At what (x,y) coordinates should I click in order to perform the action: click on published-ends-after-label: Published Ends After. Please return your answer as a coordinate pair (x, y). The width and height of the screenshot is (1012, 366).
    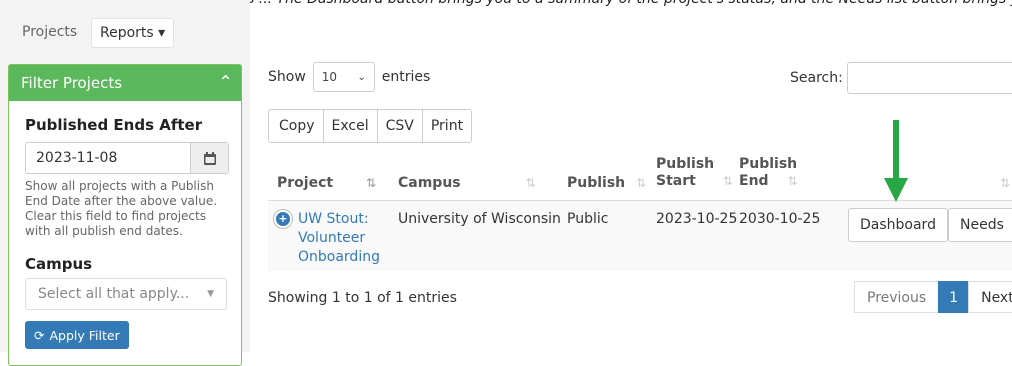
    Looking at the image, I should click on (114, 125).